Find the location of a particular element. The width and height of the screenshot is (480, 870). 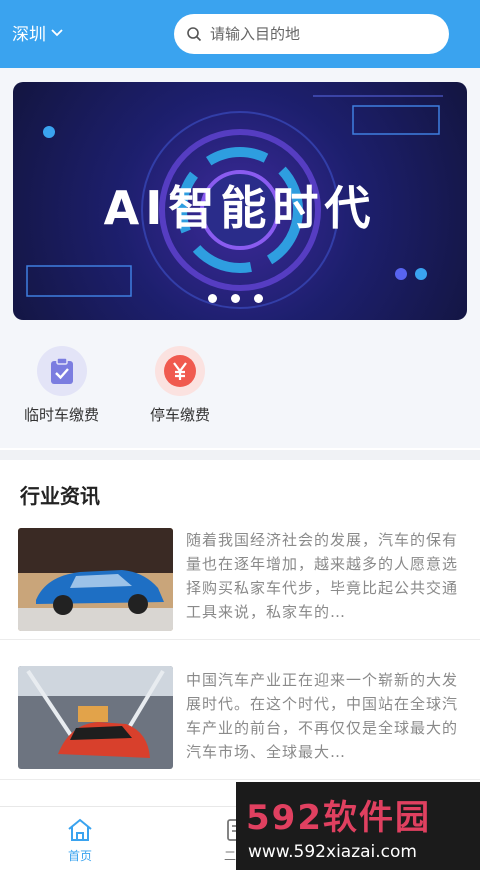

parking-payment-button: 停车缴费 is located at coordinates (180, 385).